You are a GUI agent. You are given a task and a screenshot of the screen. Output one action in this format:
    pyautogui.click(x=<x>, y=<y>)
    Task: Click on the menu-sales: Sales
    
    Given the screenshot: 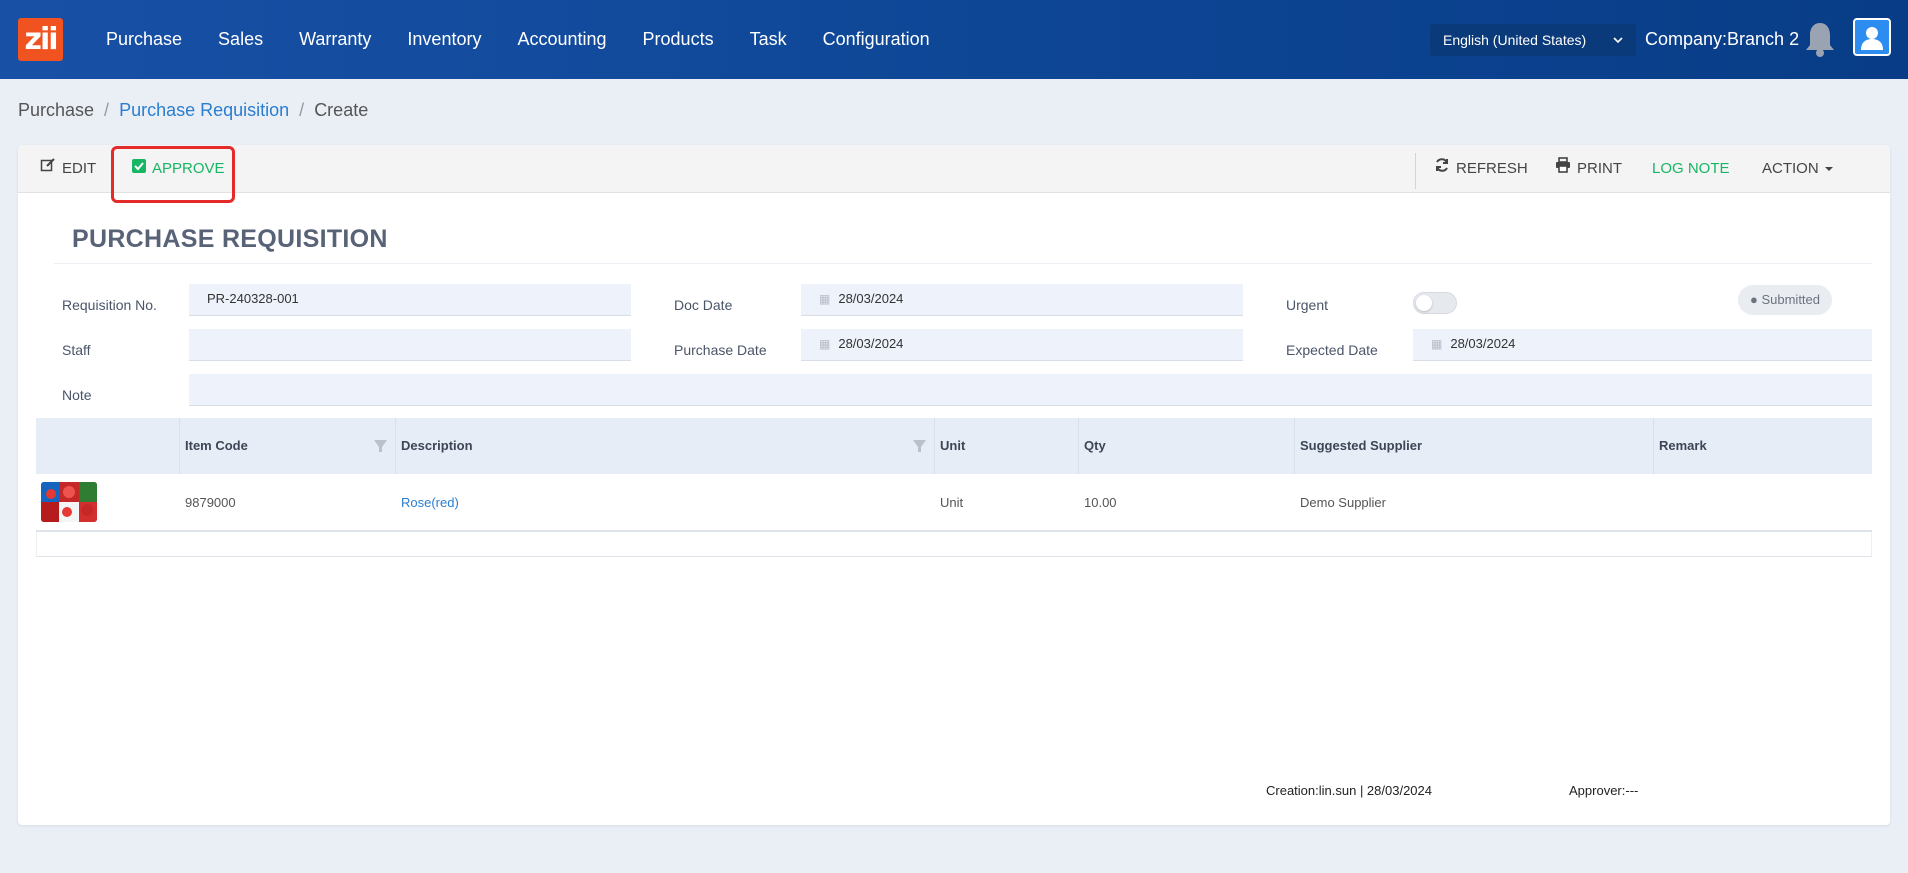 What is the action you would take?
    pyautogui.click(x=240, y=39)
    